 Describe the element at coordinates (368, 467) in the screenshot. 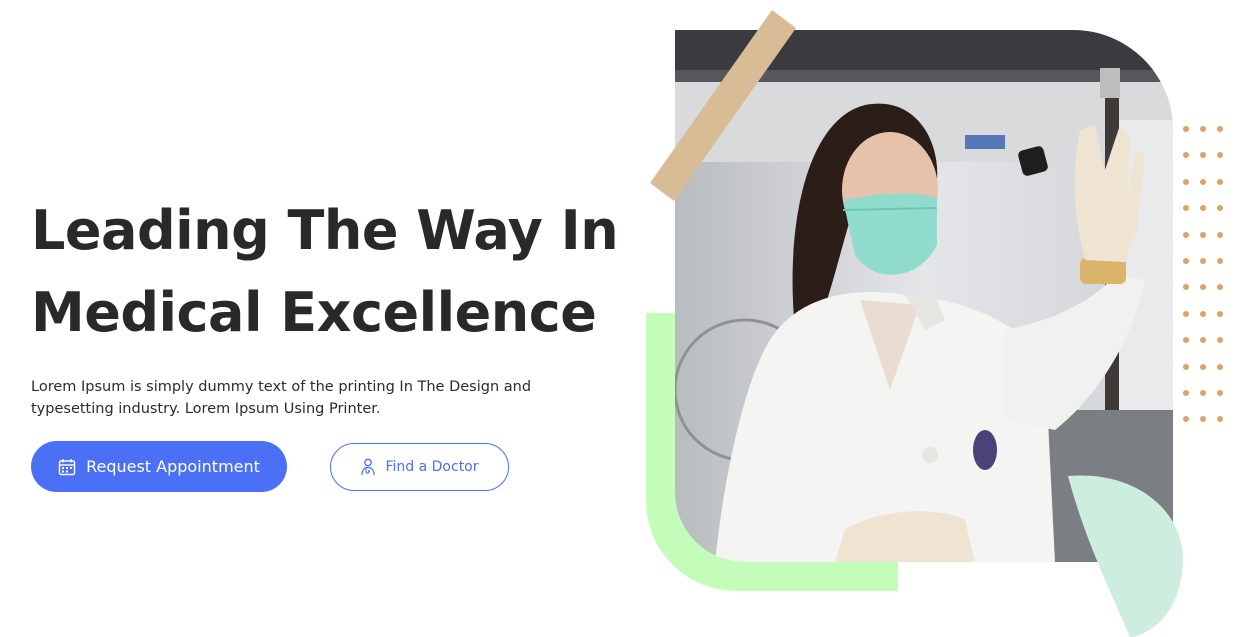

I see `doctor-icon` at that location.